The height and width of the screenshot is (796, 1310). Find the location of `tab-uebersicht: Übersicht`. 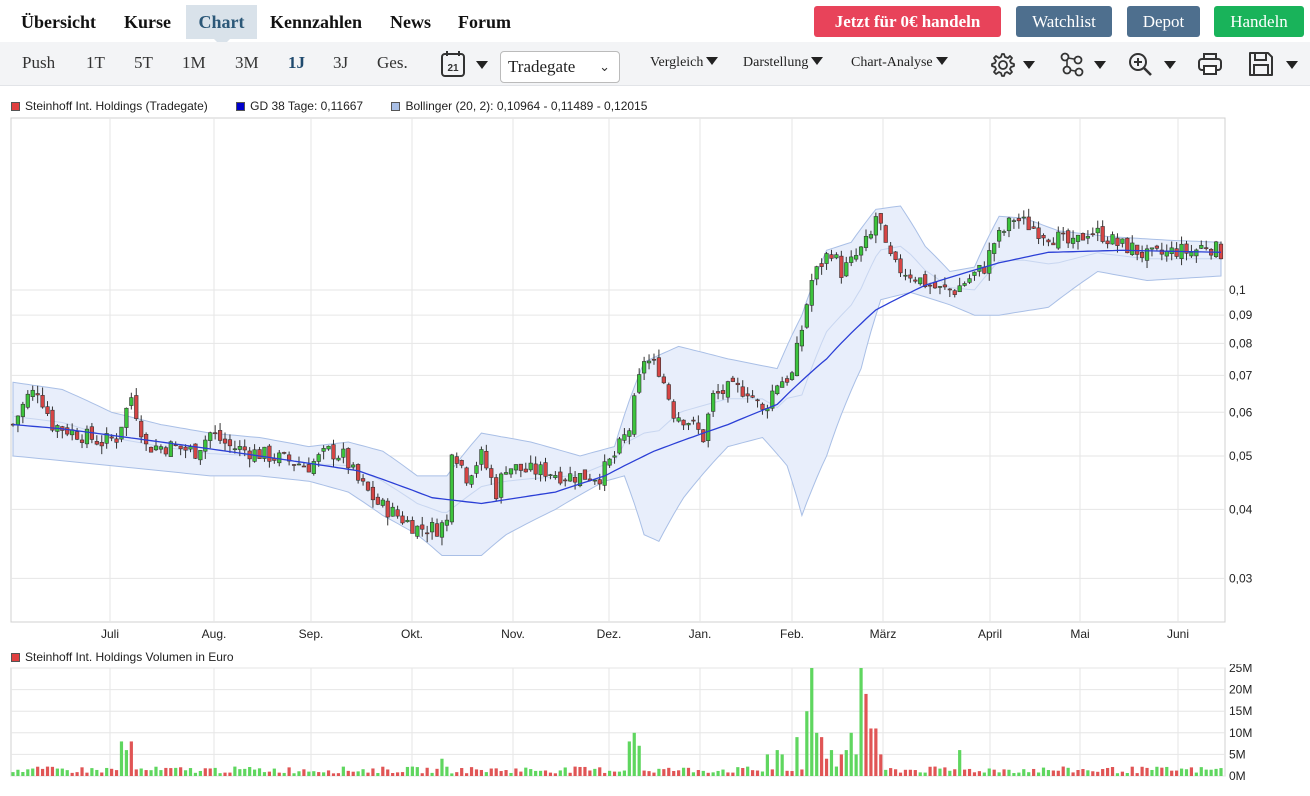

tab-uebersicht: Übersicht is located at coordinates (58, 22).